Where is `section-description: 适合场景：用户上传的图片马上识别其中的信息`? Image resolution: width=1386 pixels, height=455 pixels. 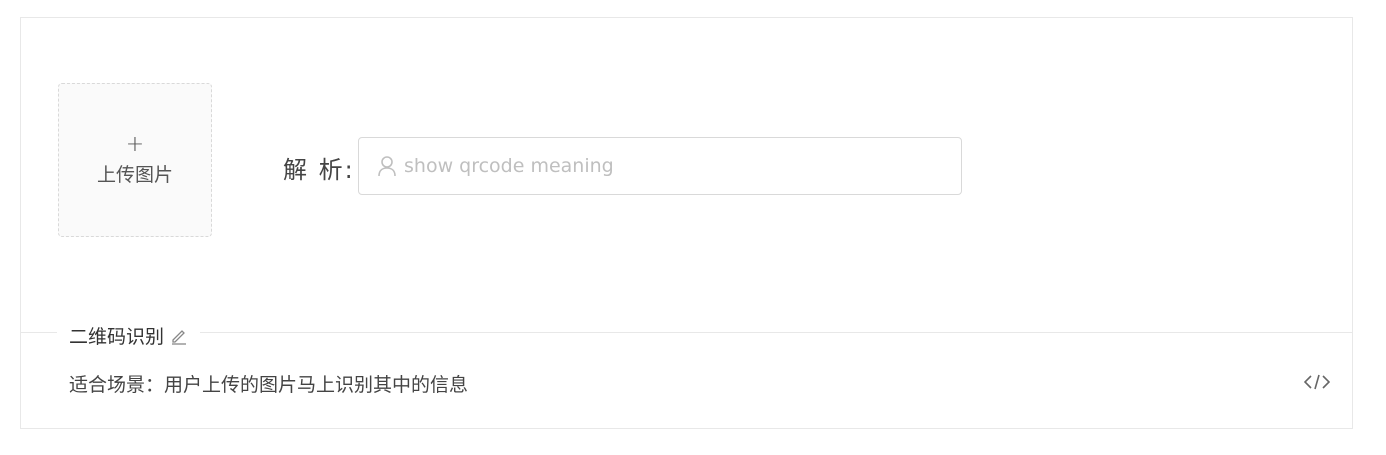 section-description: 适合场景：用户上传的图片马上识别其中的信息 is located at coordinates (269, 385).